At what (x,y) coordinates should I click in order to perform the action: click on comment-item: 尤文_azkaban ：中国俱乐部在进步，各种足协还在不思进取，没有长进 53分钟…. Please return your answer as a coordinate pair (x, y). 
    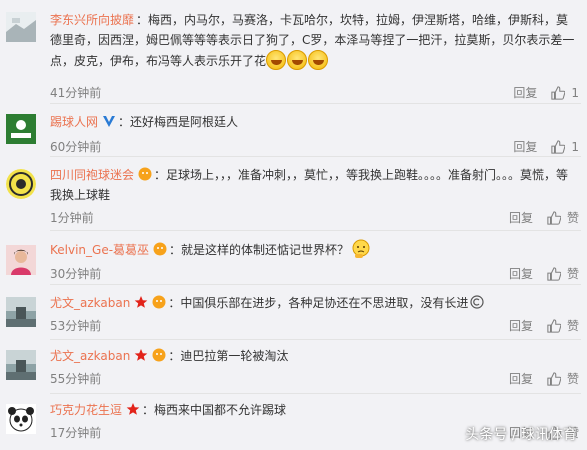
    Looking at the image, I should click on (293, 312).